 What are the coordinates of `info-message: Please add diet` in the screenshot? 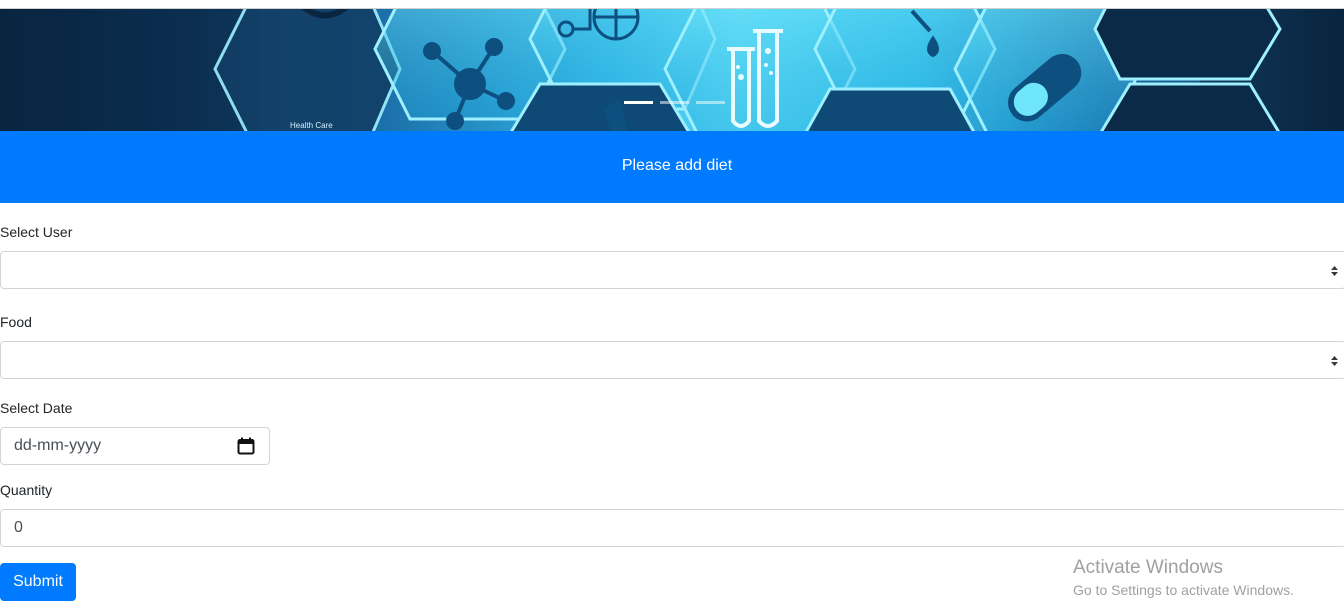 It's located at (677, 165).